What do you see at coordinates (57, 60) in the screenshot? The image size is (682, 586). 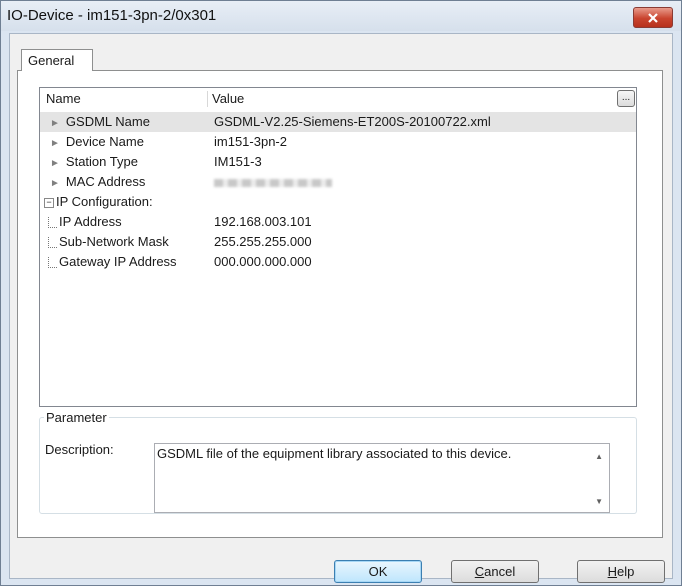 I see `tab-general: General` at bounding box center [57, 60].